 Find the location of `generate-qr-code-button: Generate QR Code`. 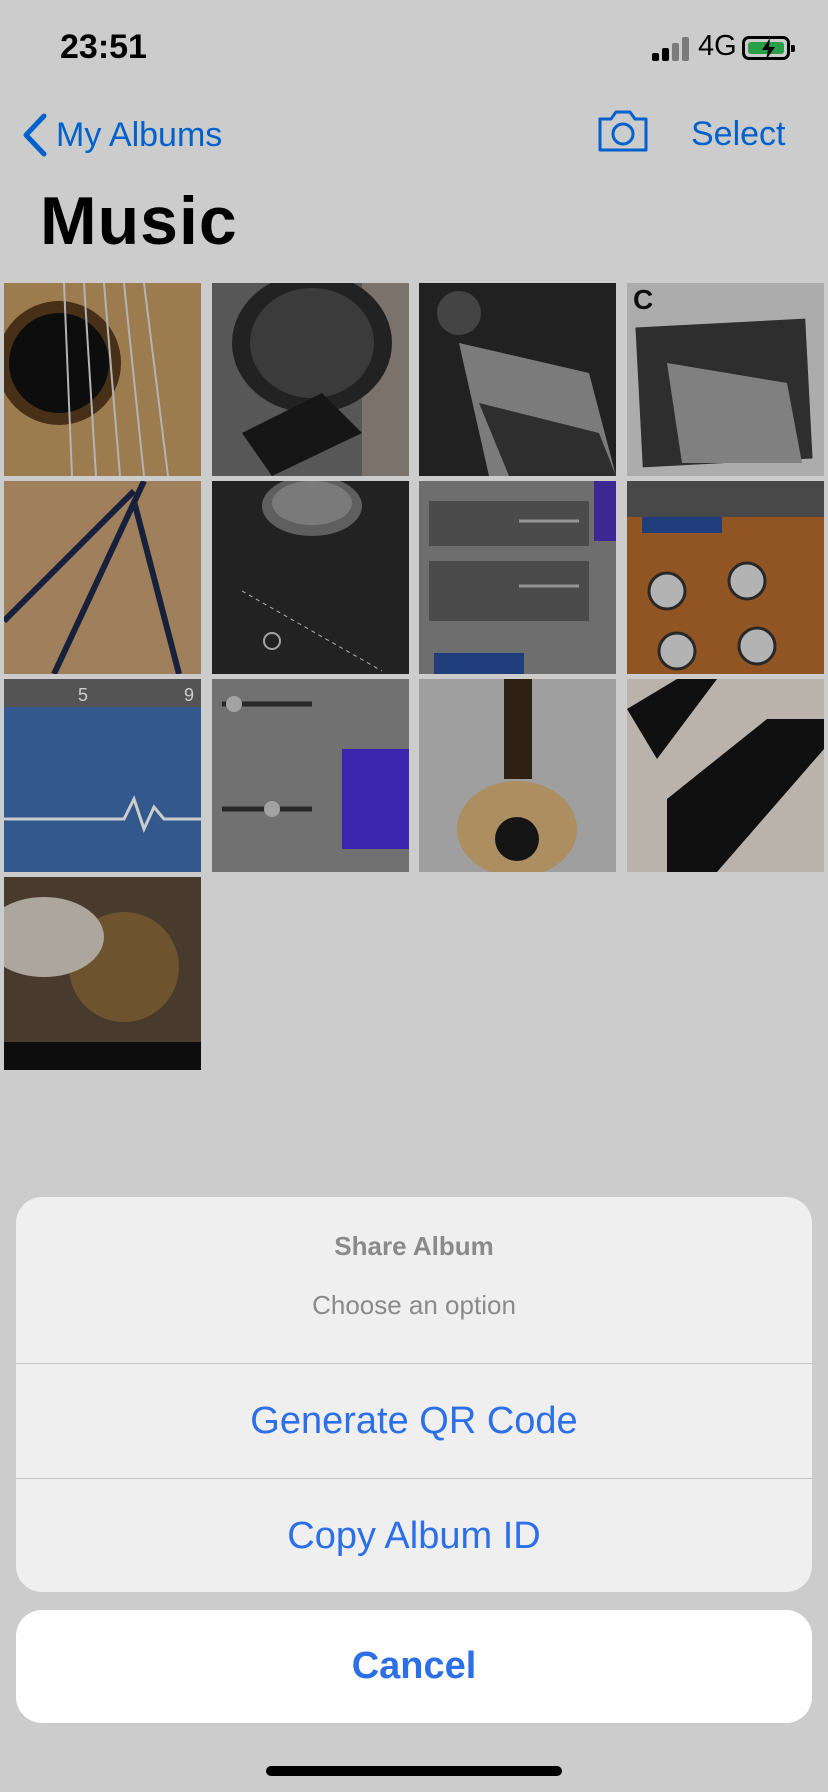

generate-qr-code-button: Generate QR Code is located at coordinates (414, 1421).